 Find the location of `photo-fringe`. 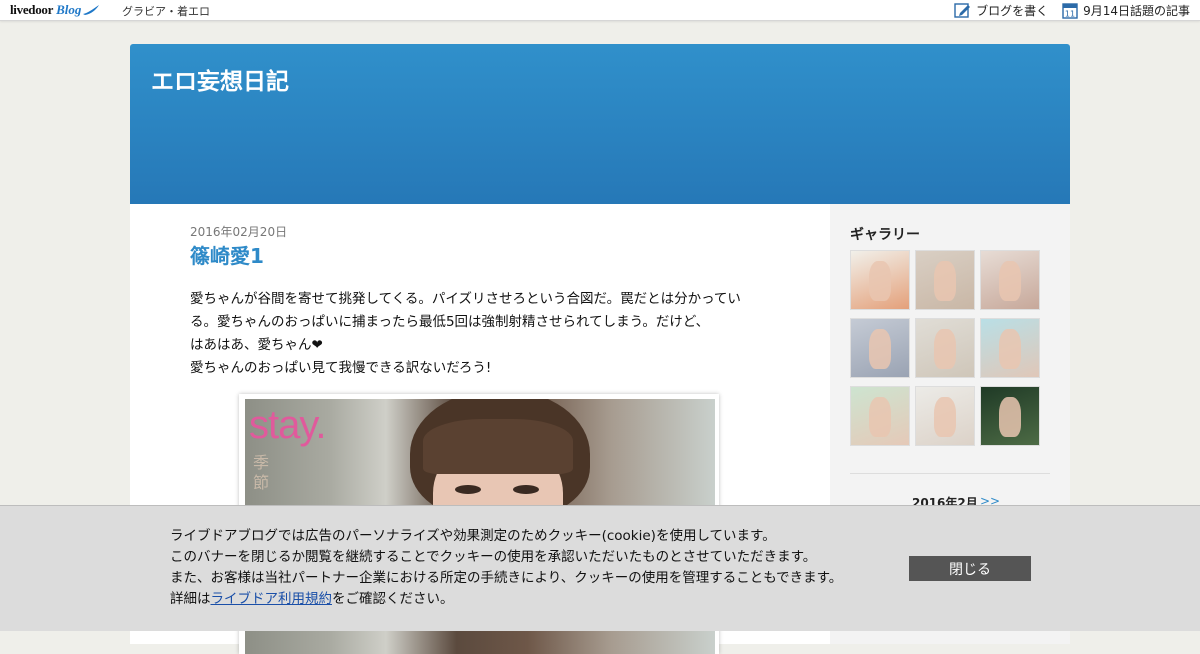

photo-fringe is located at coordinates (498, 446).